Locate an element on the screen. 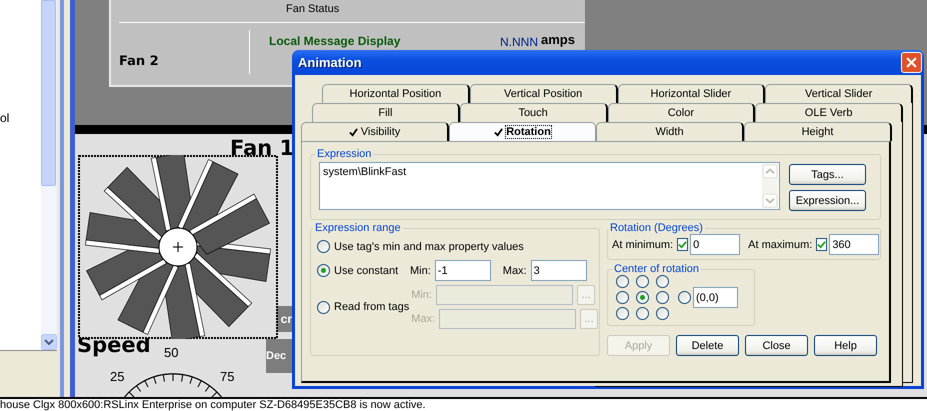 This screenshot has width=927, height=411. decrease-button: Dec is located at coordinates (279, 356).